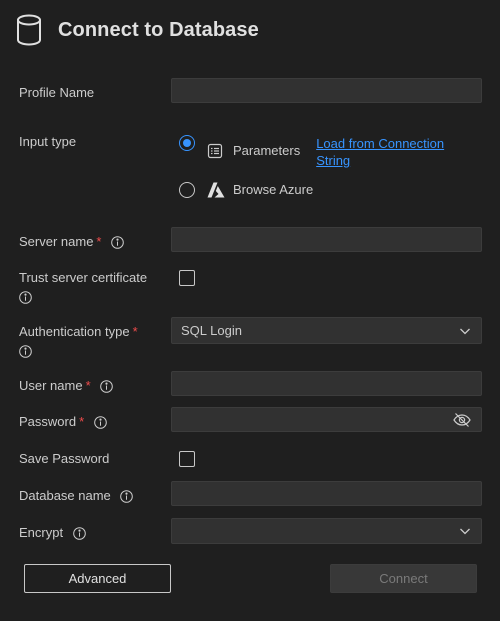 The height and width of the screenshot is (621, 500). I want to click on user-name-input, so click(326, 383).